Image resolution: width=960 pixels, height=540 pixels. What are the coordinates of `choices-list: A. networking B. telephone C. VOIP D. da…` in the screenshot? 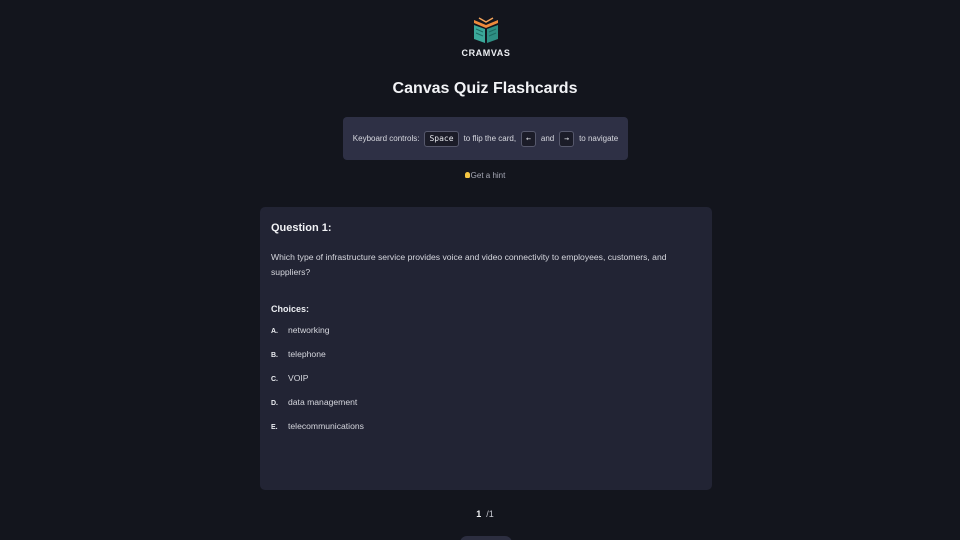 It's located at (486, 379).